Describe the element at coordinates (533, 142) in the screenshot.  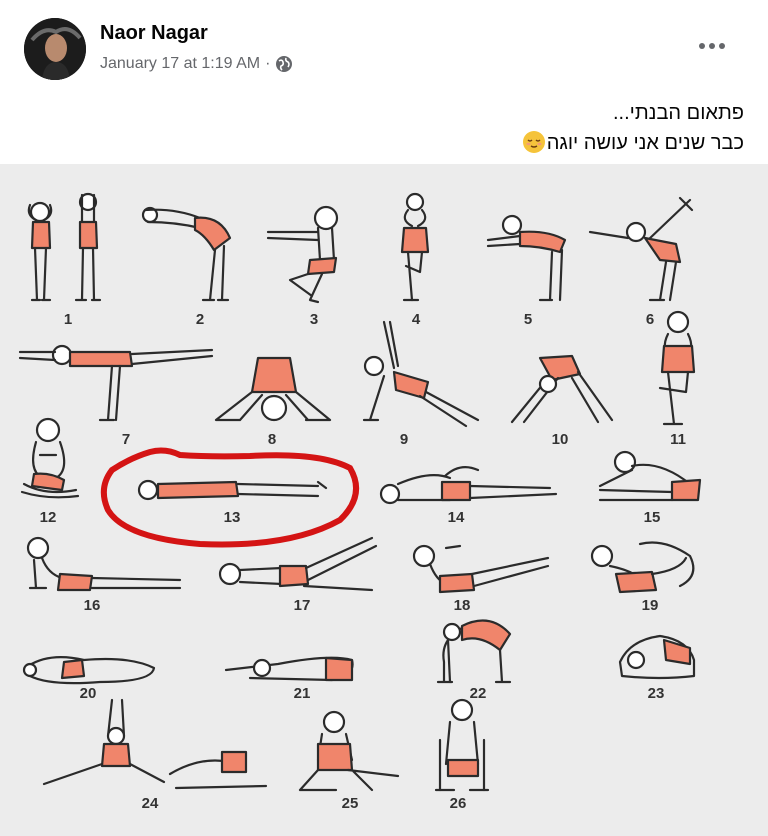
I see `relieved-face-emoji-icon` at that location.